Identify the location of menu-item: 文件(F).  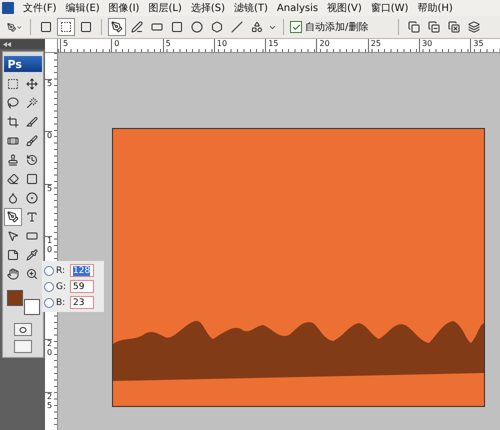
(40, 8).